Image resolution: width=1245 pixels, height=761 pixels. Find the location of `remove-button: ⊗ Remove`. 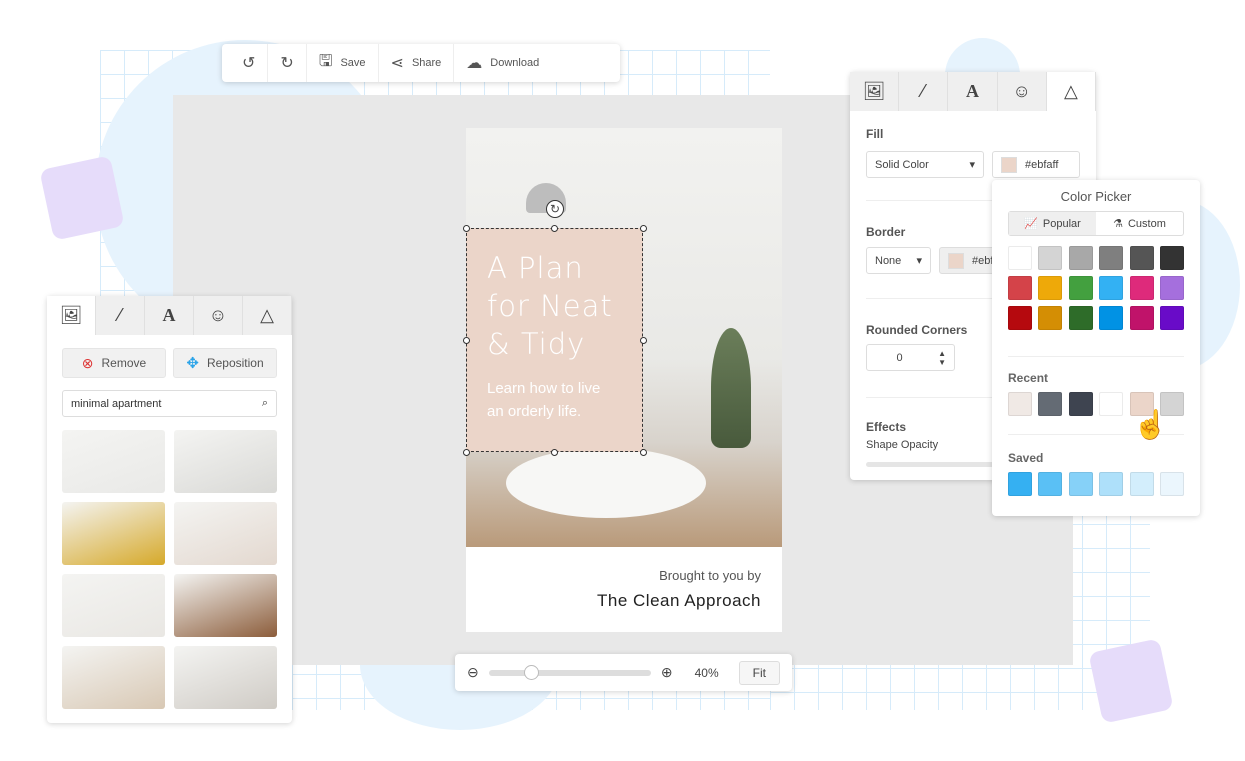

remove-button: ⊗ Remove is located at coordinates (114, 363).